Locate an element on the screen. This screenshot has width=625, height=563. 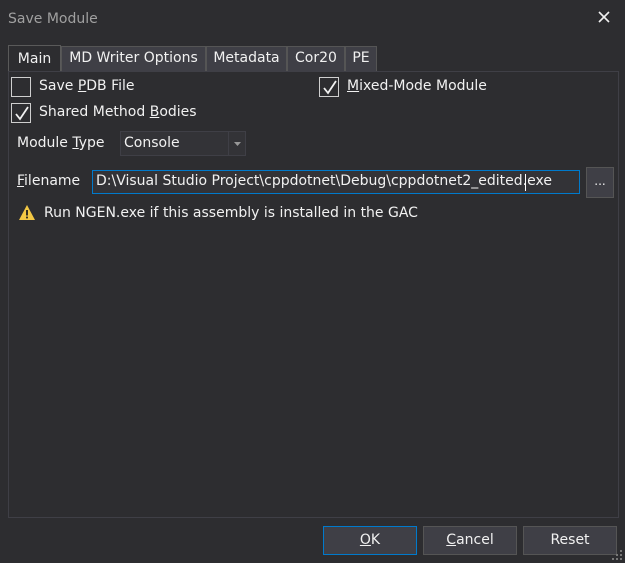
reset-button: Reset is located at coordinates (570, 540).